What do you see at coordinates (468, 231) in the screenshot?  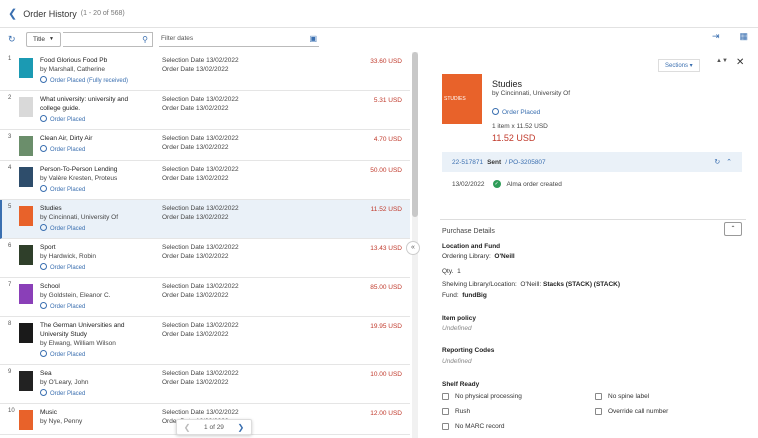 I see `purchase-details-title: Purchase Details` at bounding box center [468, 231].